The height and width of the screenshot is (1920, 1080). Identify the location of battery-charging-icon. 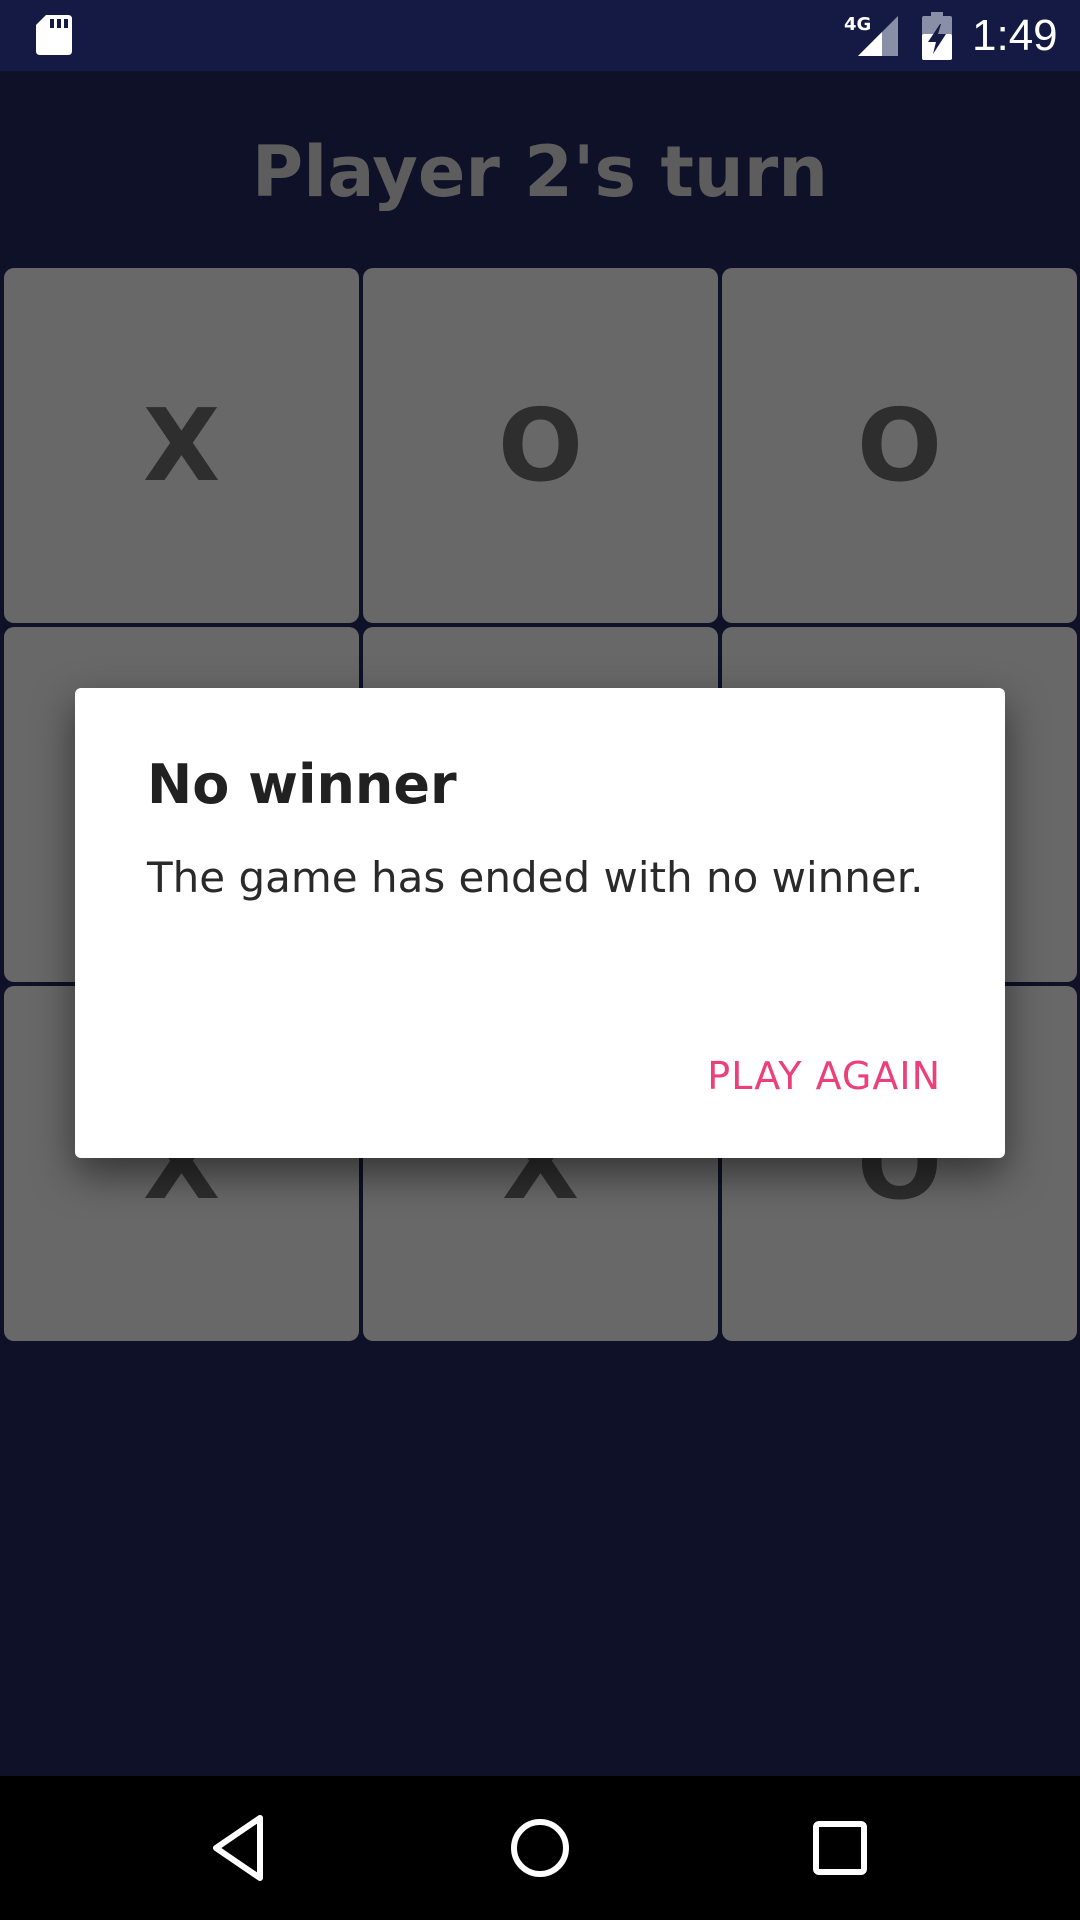
(937, 36).